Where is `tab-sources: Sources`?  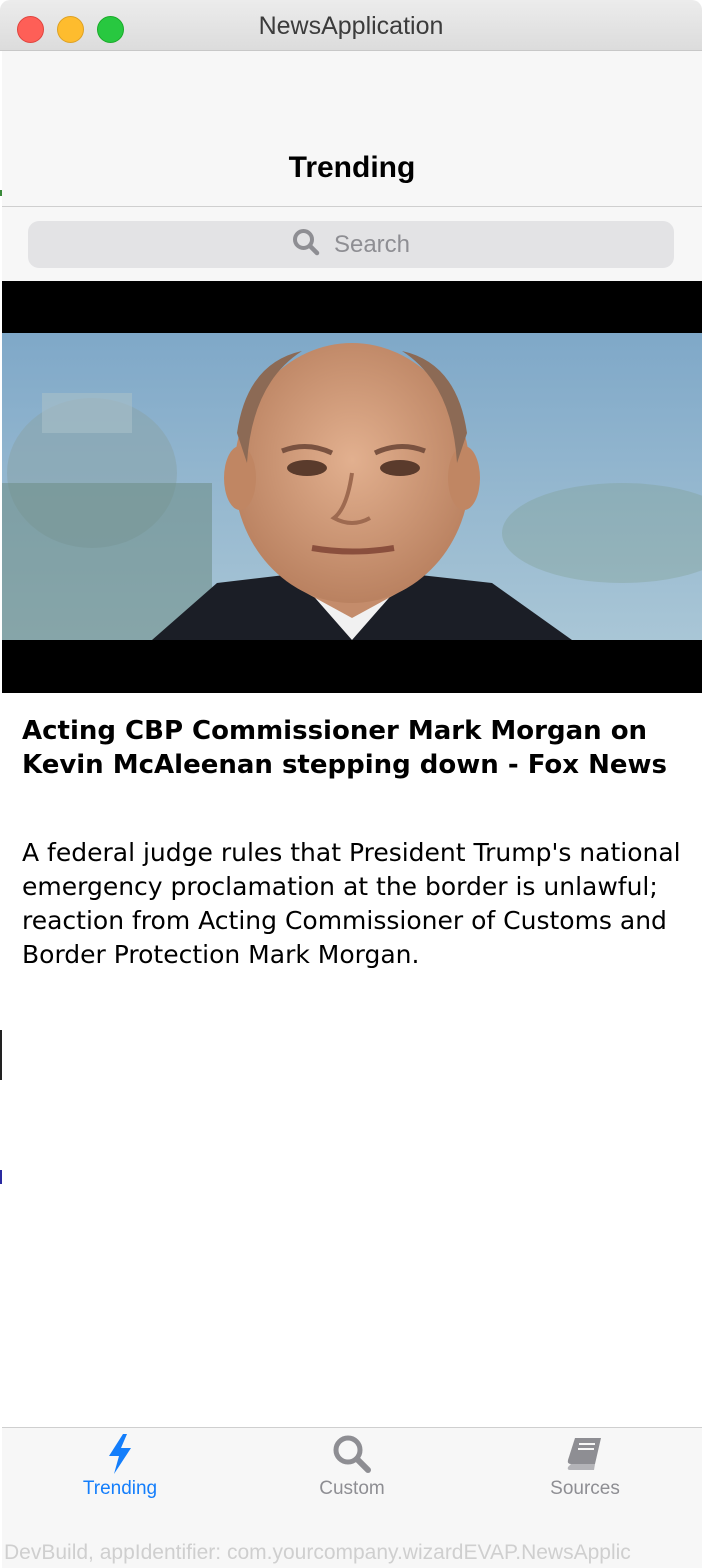
tab-sources: Sources is located at coordinates (585, 1468).